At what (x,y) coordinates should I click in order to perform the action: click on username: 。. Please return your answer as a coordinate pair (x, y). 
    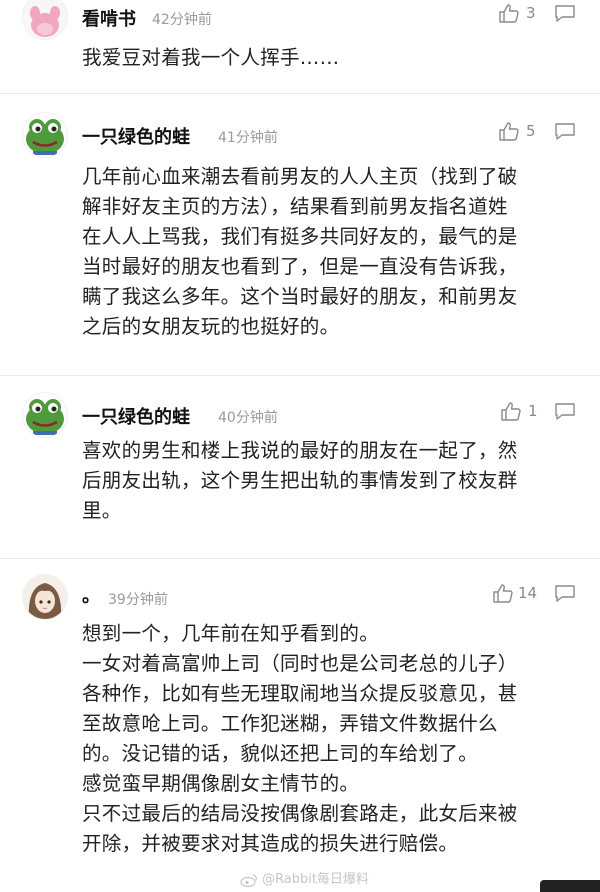
    Looking at the image, I should click on (91, 595).